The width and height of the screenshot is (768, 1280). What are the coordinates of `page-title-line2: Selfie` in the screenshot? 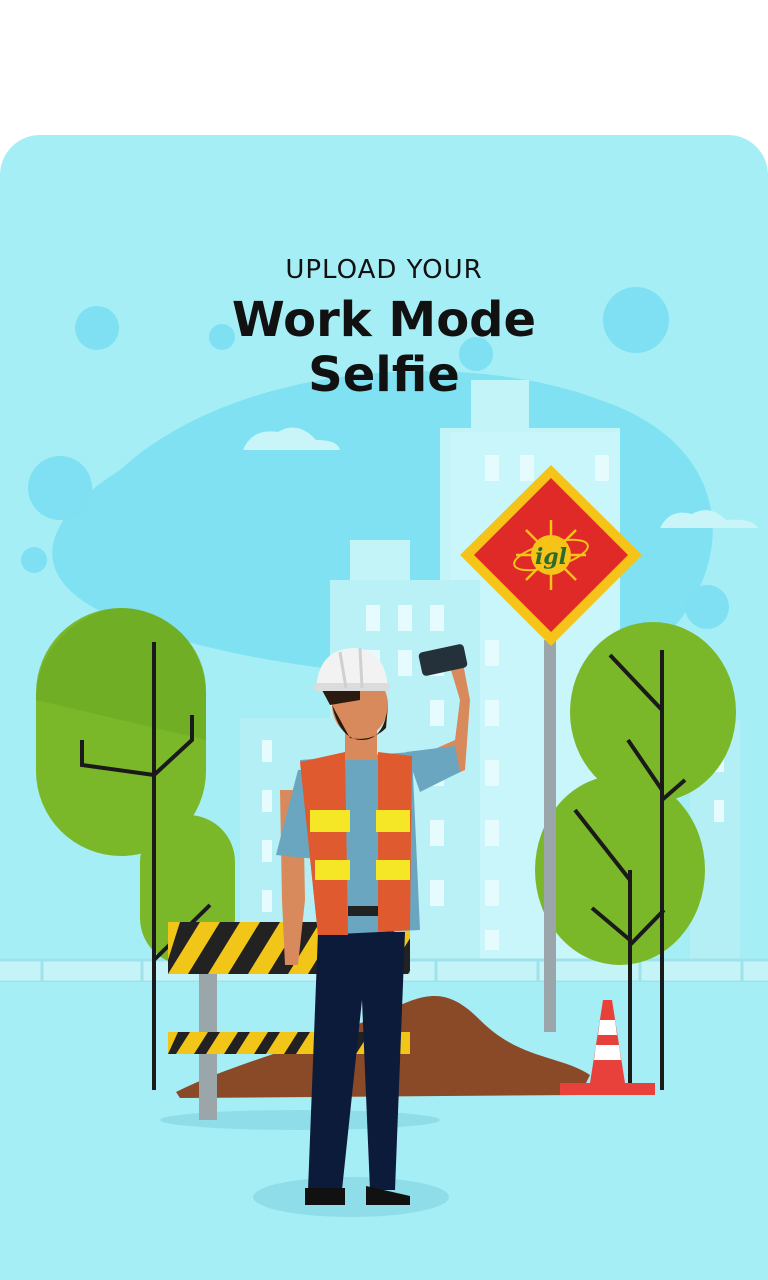 It's located at (384, 375).